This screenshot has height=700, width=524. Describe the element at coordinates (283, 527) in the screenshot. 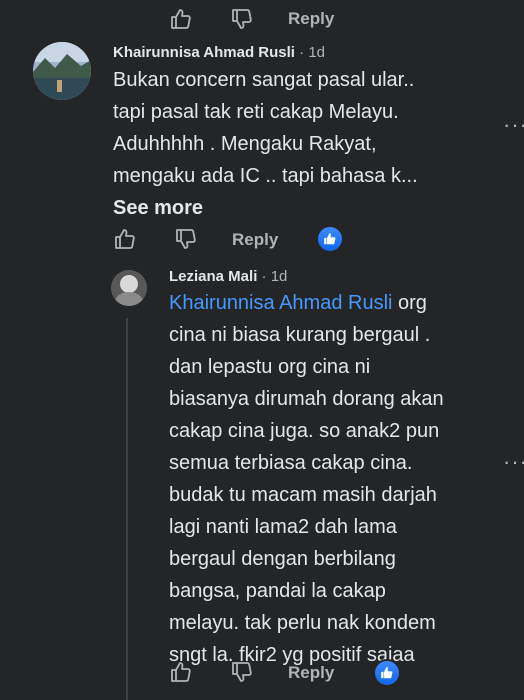

I see `reply-line: lagi nanti lama2 dah lama` at that location.